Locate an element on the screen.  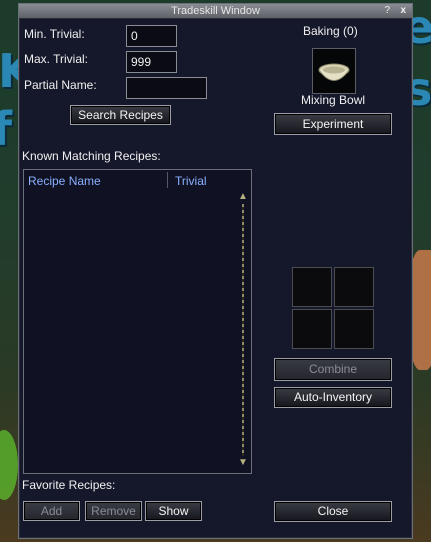
scroll-track is located at coordinates (243, 330).